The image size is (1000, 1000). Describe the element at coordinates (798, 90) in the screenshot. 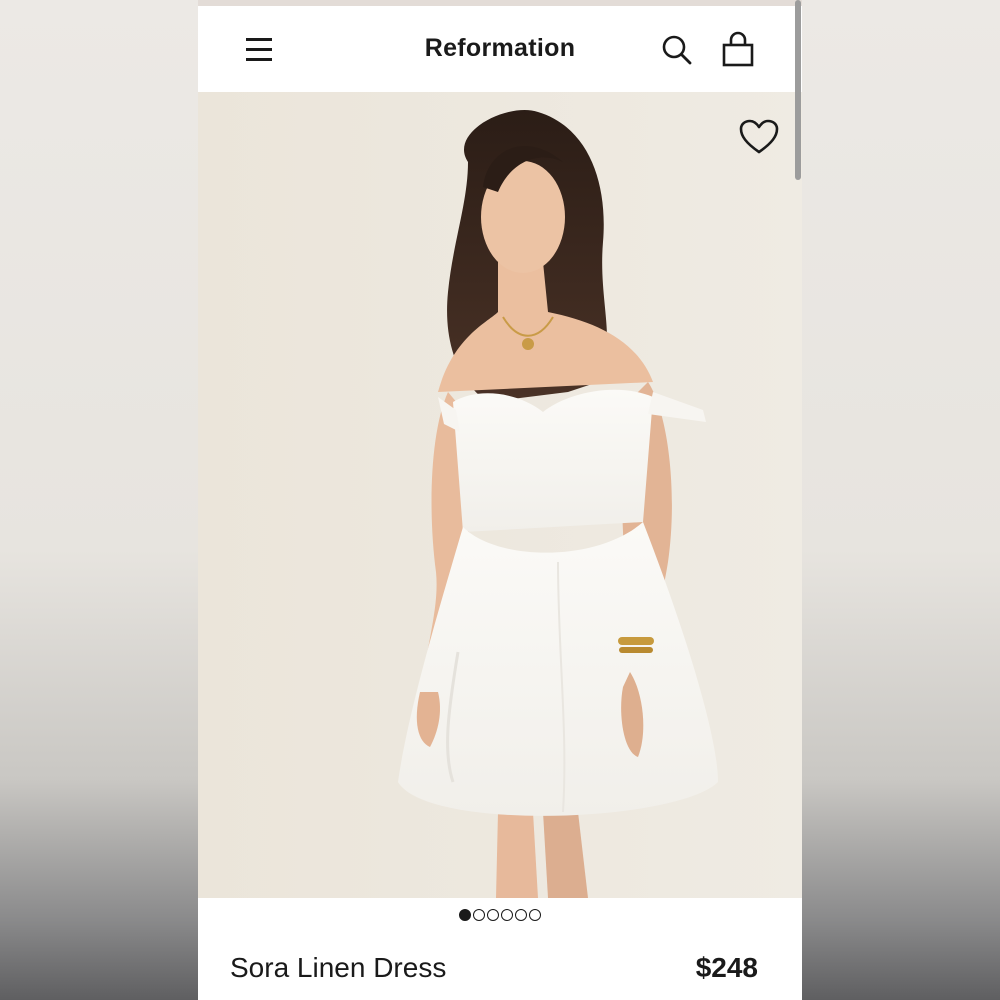

I see `scrollbar` at that location.